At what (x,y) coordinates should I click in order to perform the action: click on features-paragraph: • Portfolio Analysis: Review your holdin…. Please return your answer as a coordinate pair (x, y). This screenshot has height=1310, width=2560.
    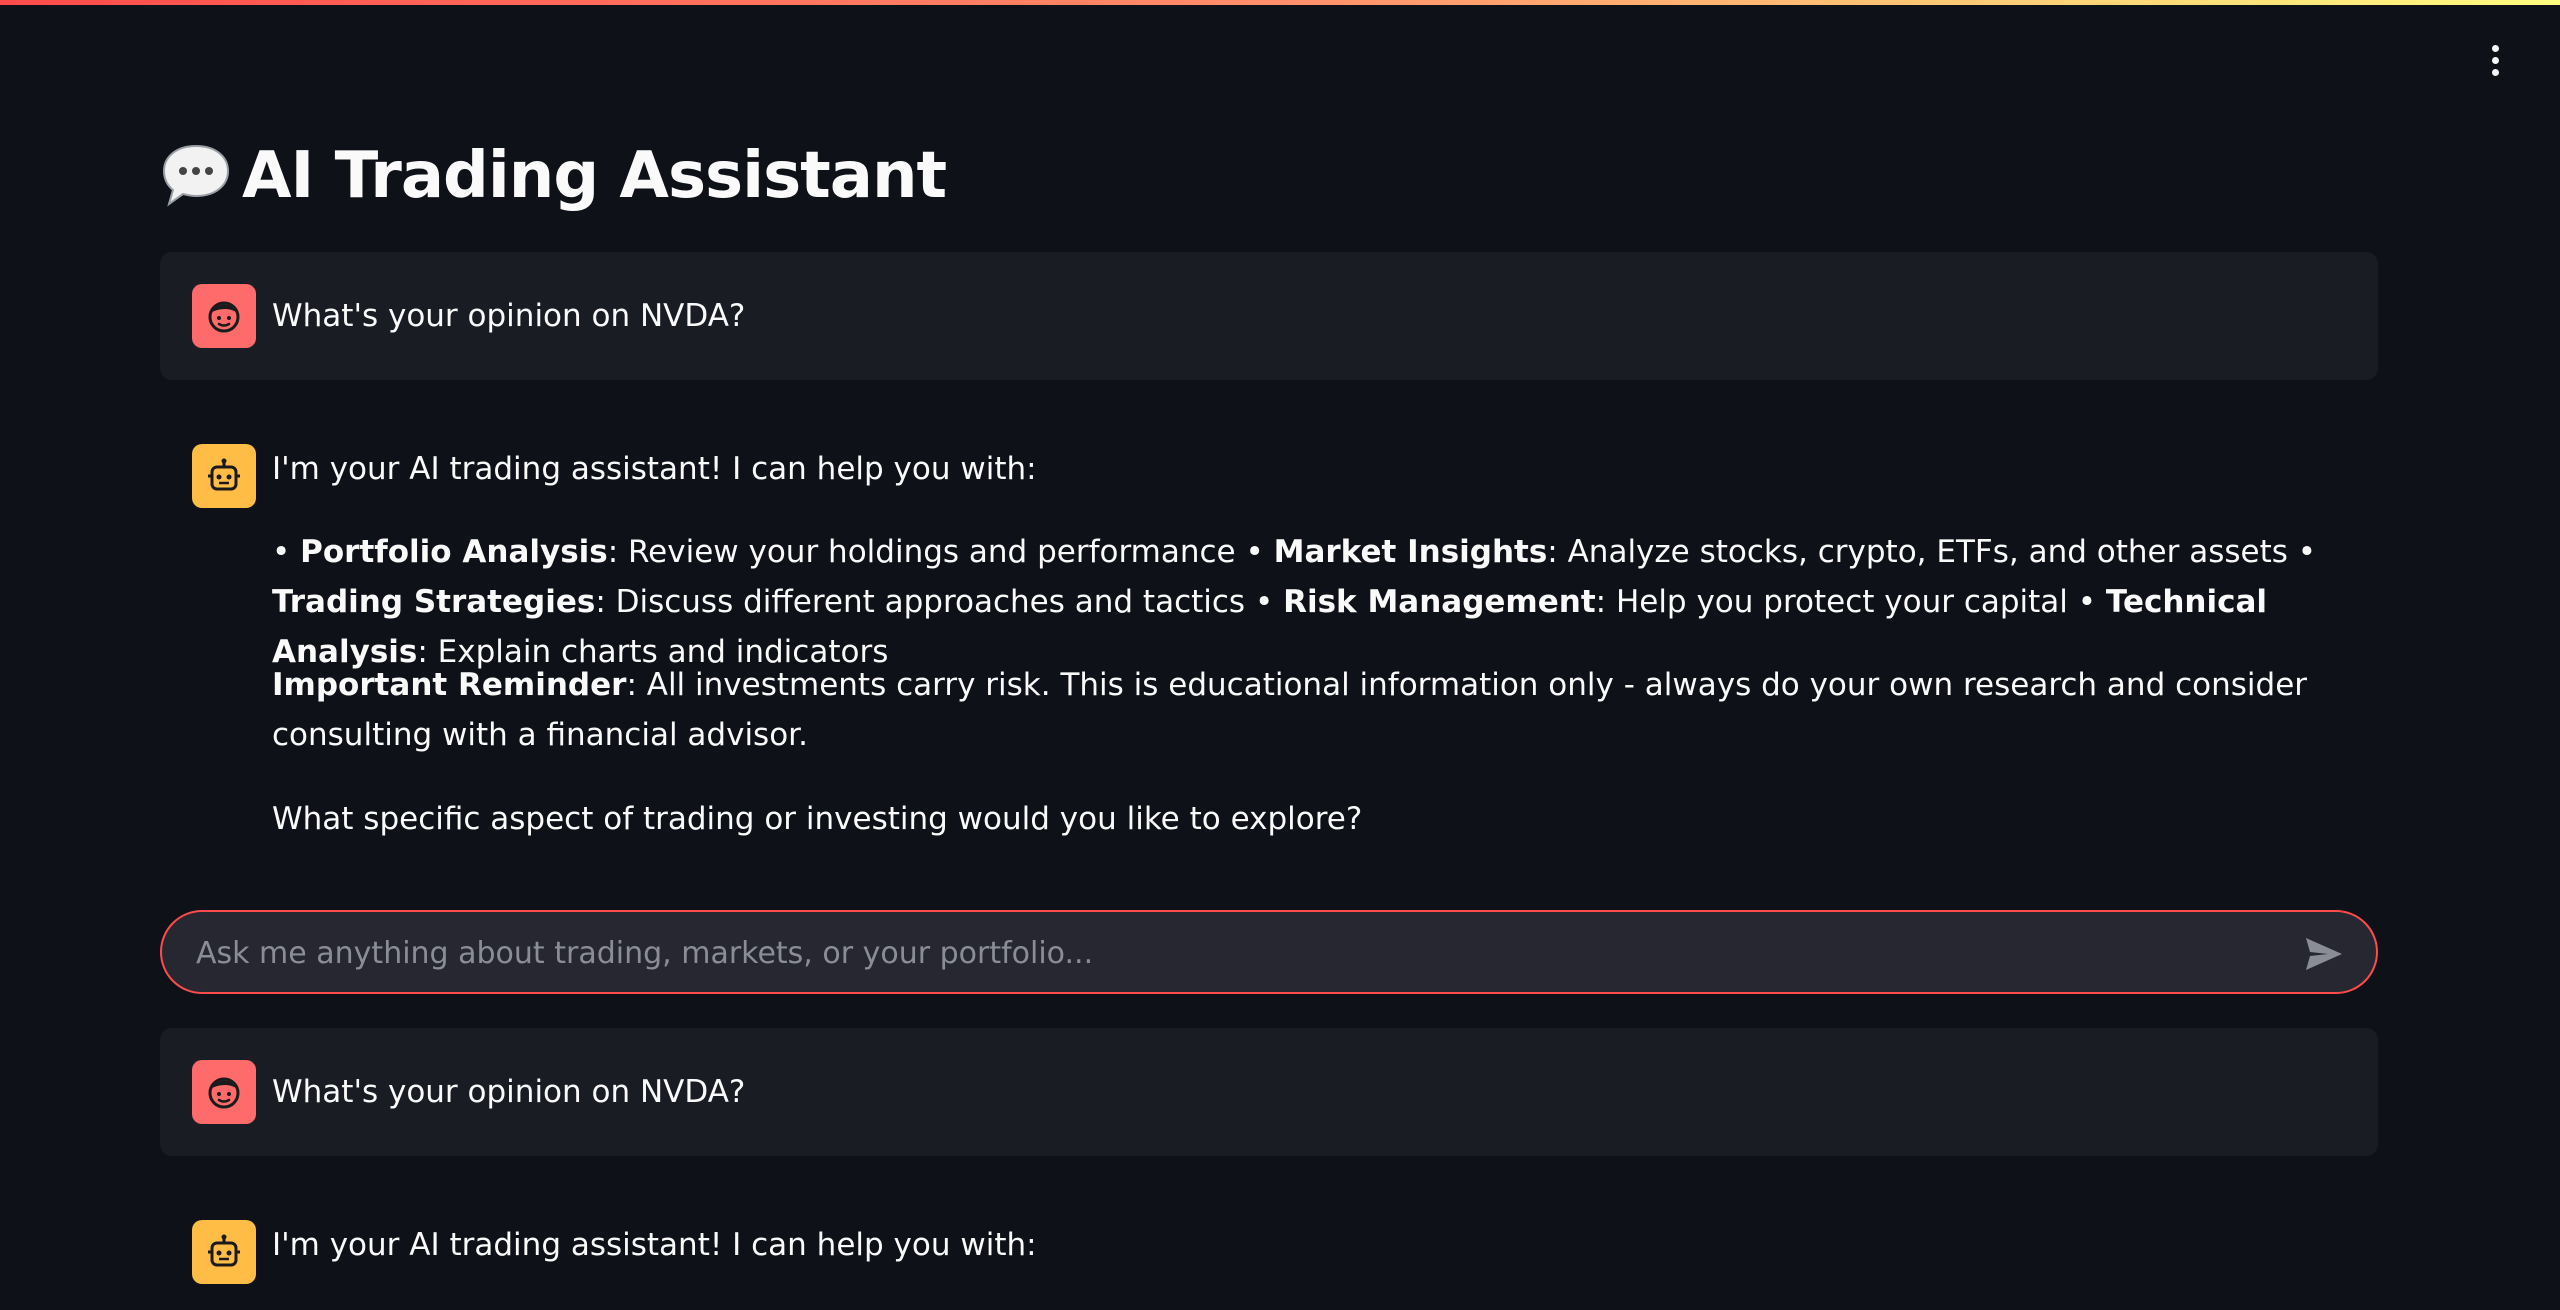
    Looking at the image, I should click on (1294, 602).